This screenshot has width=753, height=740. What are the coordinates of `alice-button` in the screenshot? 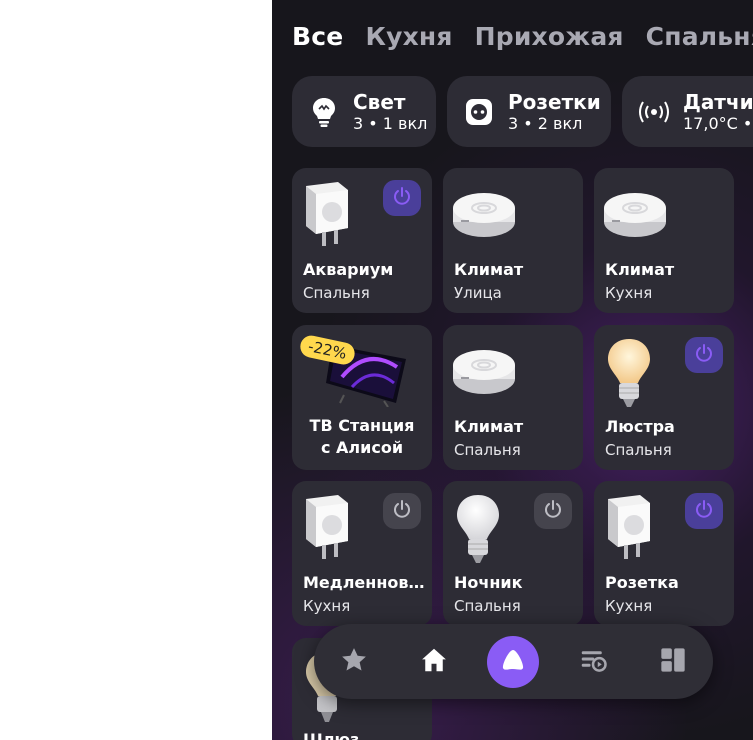 It's located at (513, 661).